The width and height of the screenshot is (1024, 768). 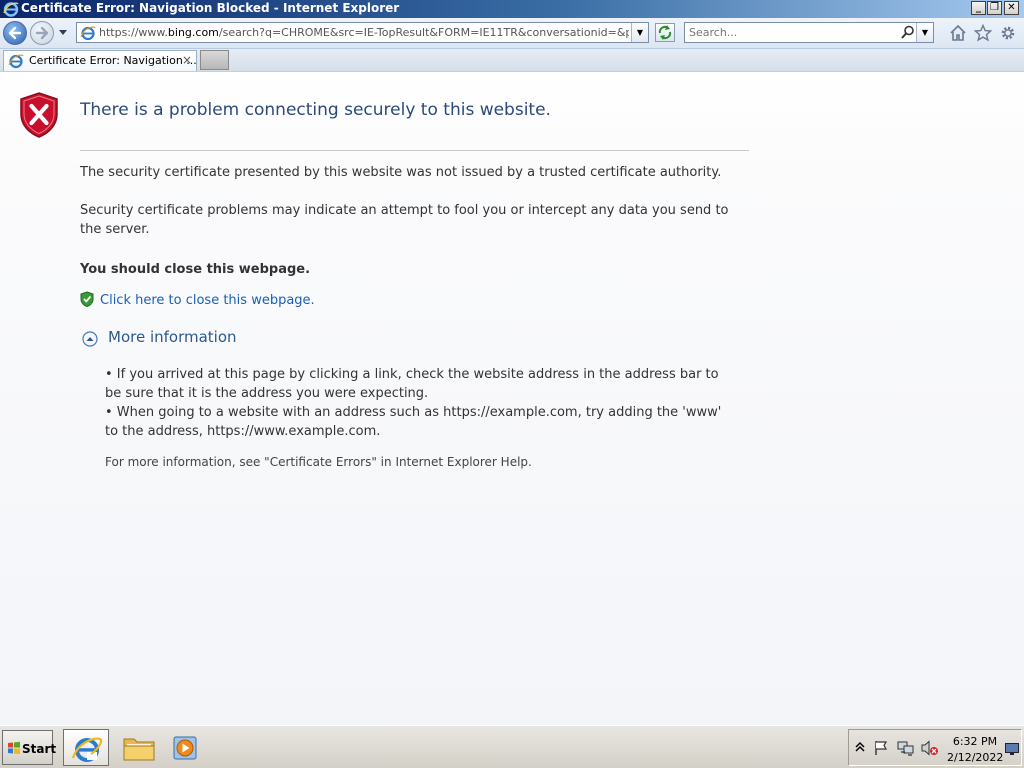 I want to click on green-shield-check-icon, so click(x=87, y=299).